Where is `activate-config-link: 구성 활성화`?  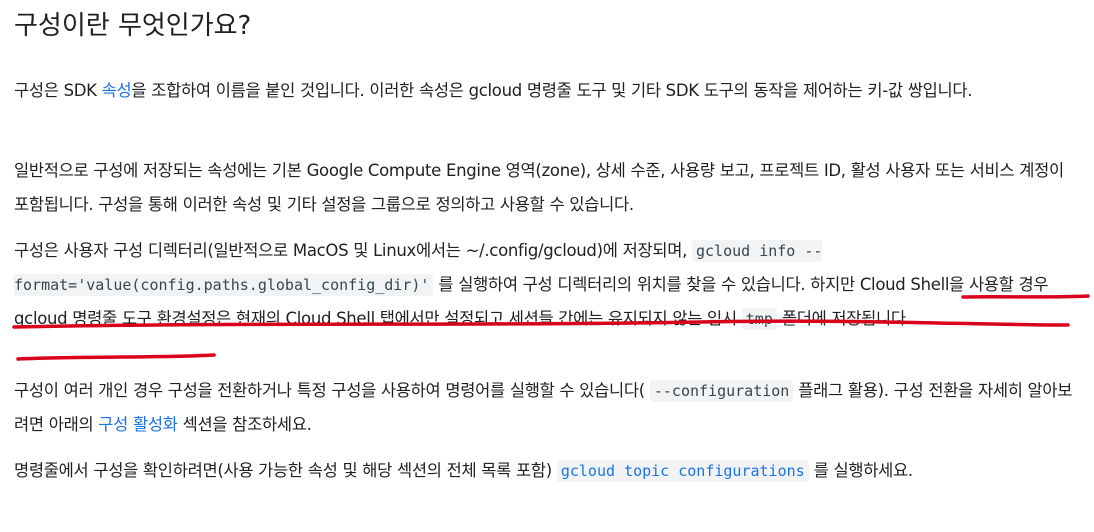
activate-config-link: 구성 활성화 is located at coordinates (138, 424).